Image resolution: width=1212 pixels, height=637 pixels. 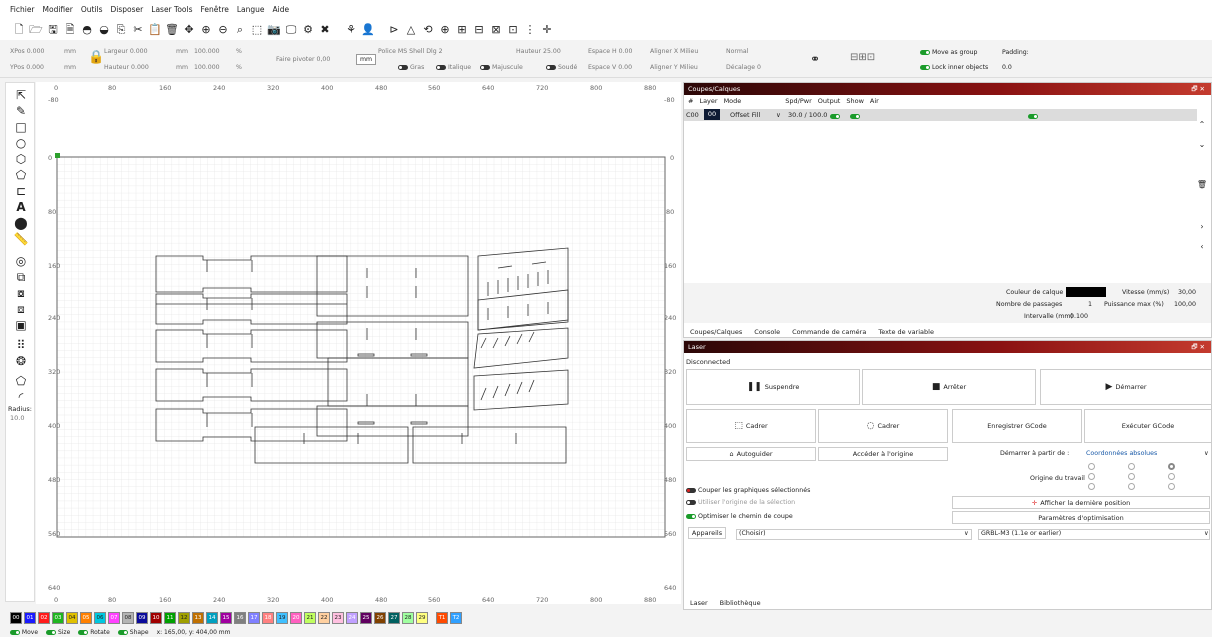 I want to click on goto-origin-button: Accéder à l'origine, so click(x=883, y=454).